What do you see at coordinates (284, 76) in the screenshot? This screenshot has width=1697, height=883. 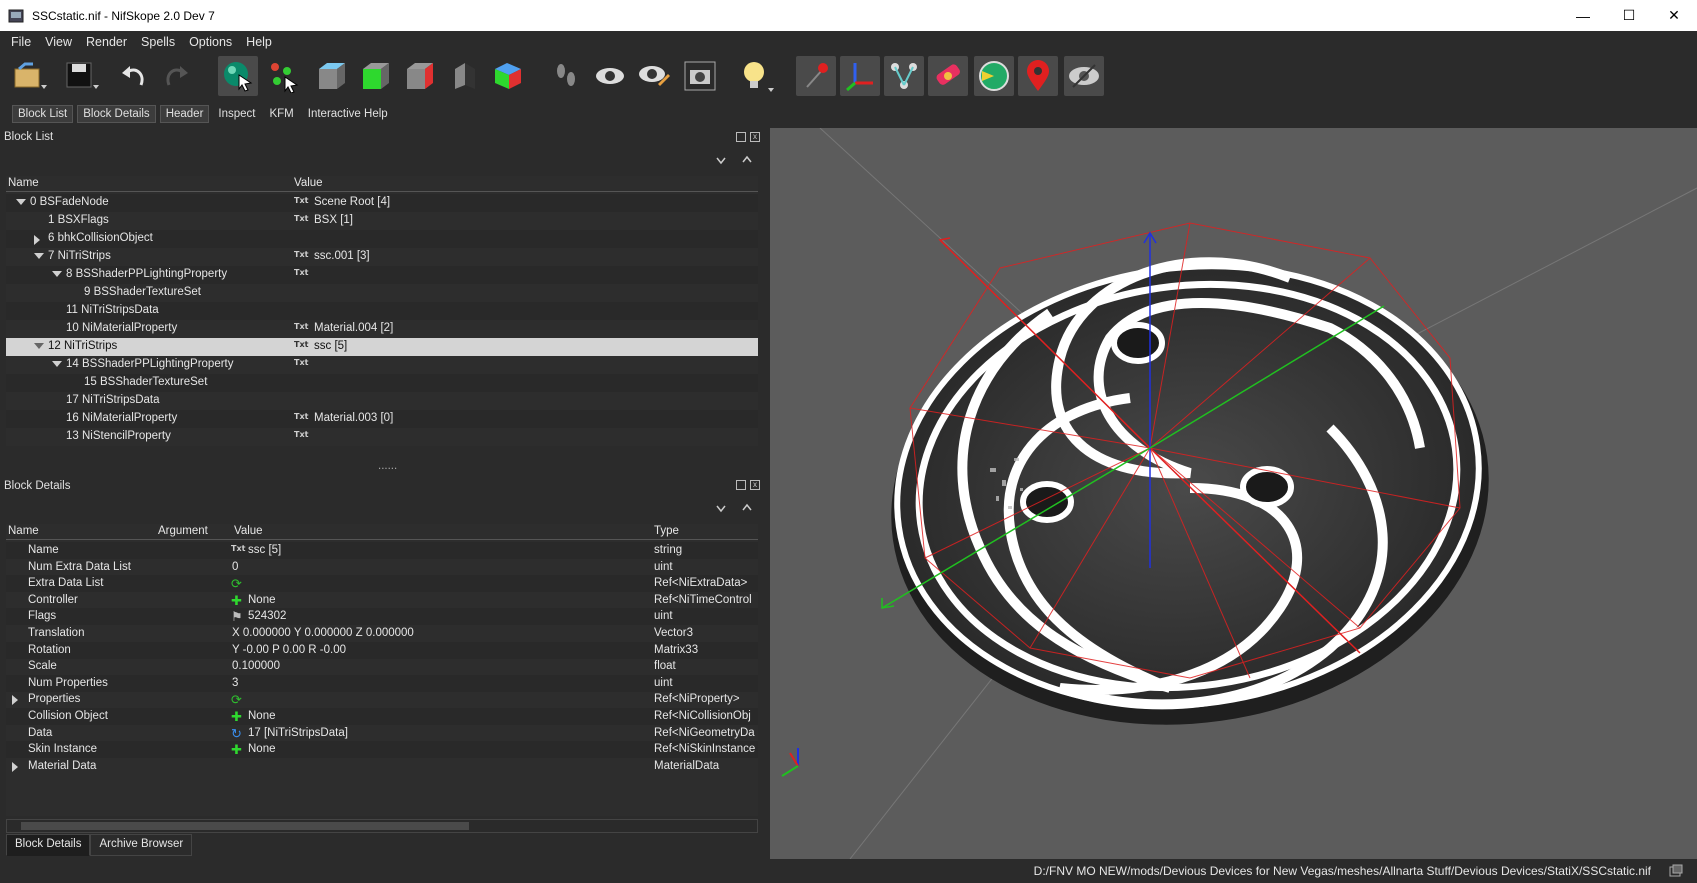 I see `select-vertex-icon` at bounding box center [284, 76].